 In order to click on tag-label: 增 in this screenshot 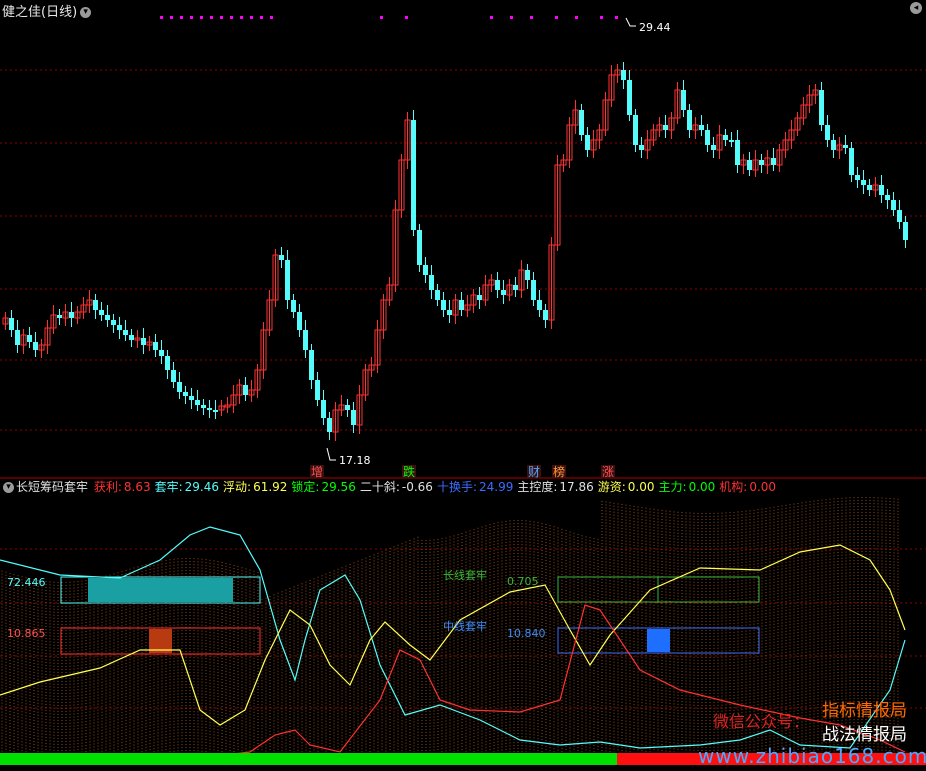, I will do `click(317, 472)`.